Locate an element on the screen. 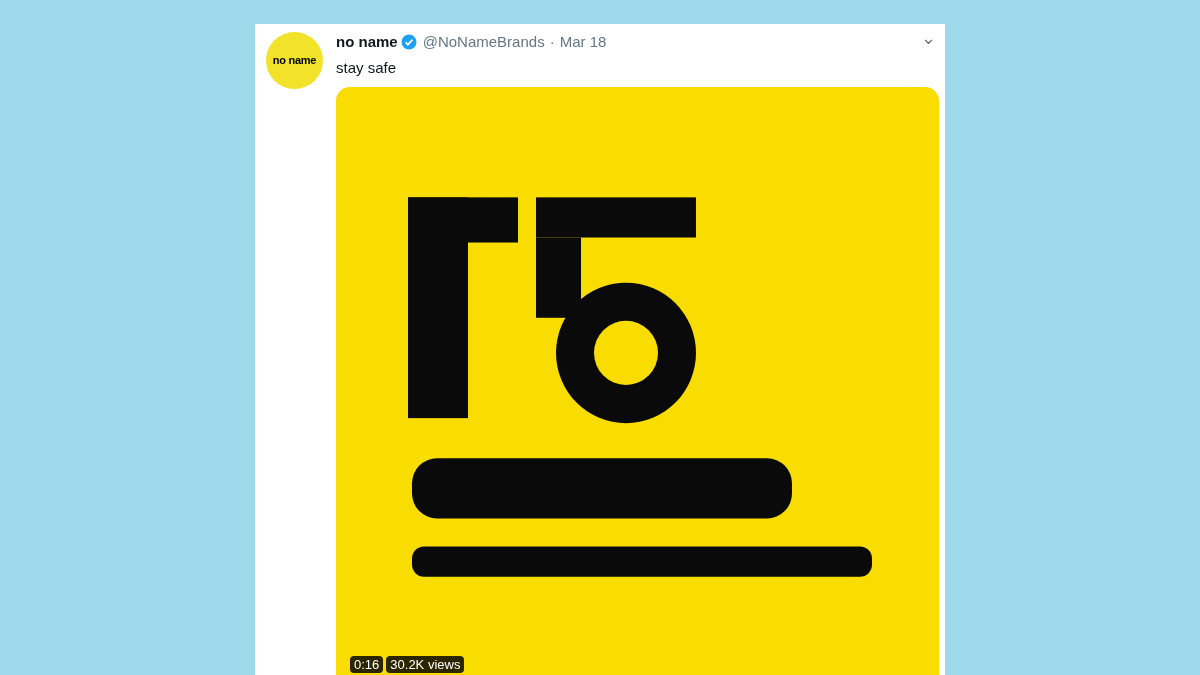 Image resolution: width=1200 pixels, height=675 pixels. menu-caret: ⌄ is located at coordinates (928, 38).